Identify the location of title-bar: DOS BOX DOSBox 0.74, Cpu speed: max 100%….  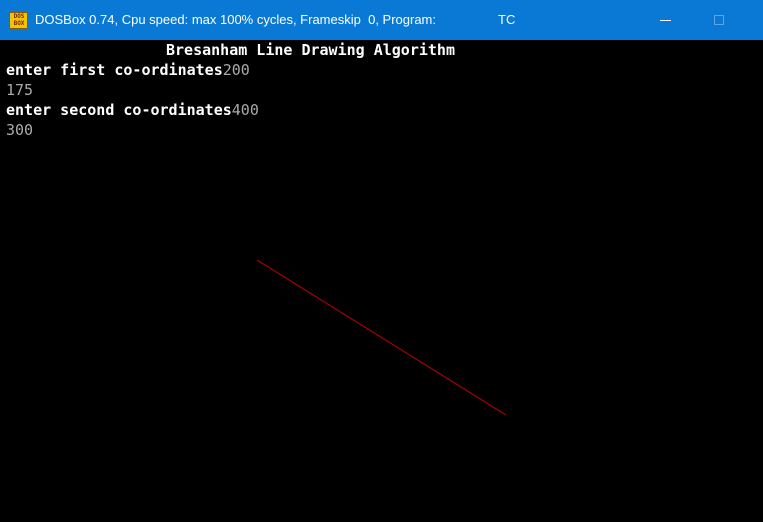
(381, 20).